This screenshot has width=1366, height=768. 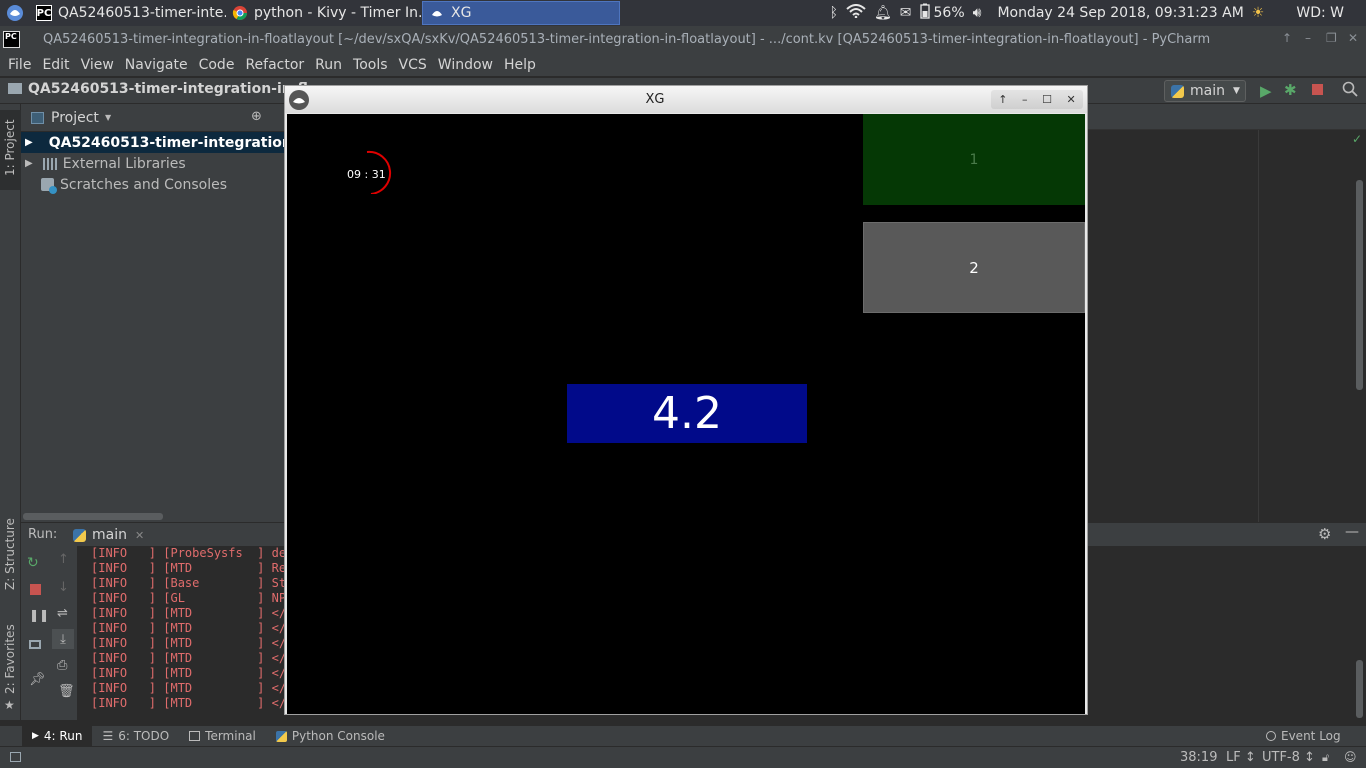 I want to click on hide-panel-icon: —, so click(x=1352, y=532).